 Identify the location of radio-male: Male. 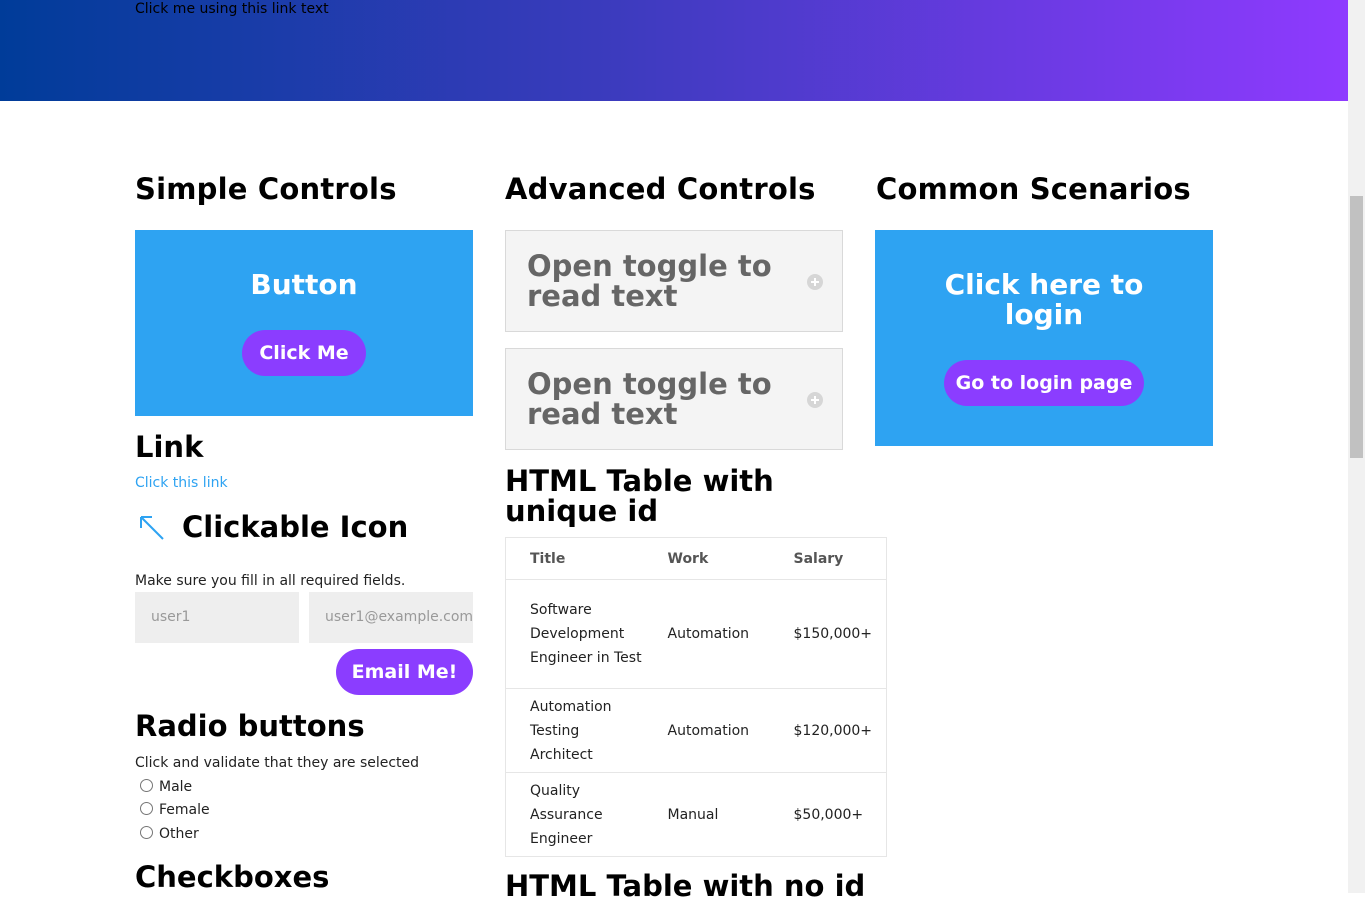
(166, 787).